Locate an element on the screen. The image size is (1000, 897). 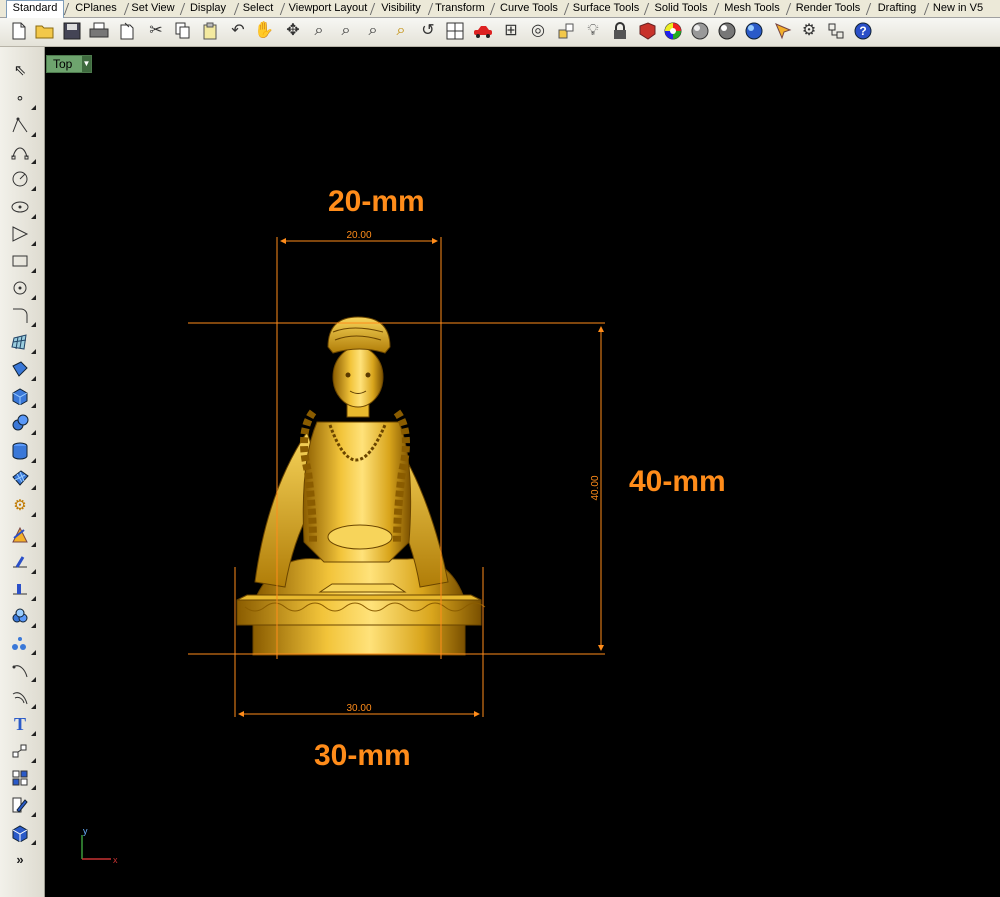
copy-icon is located at coordinates (183, 31).